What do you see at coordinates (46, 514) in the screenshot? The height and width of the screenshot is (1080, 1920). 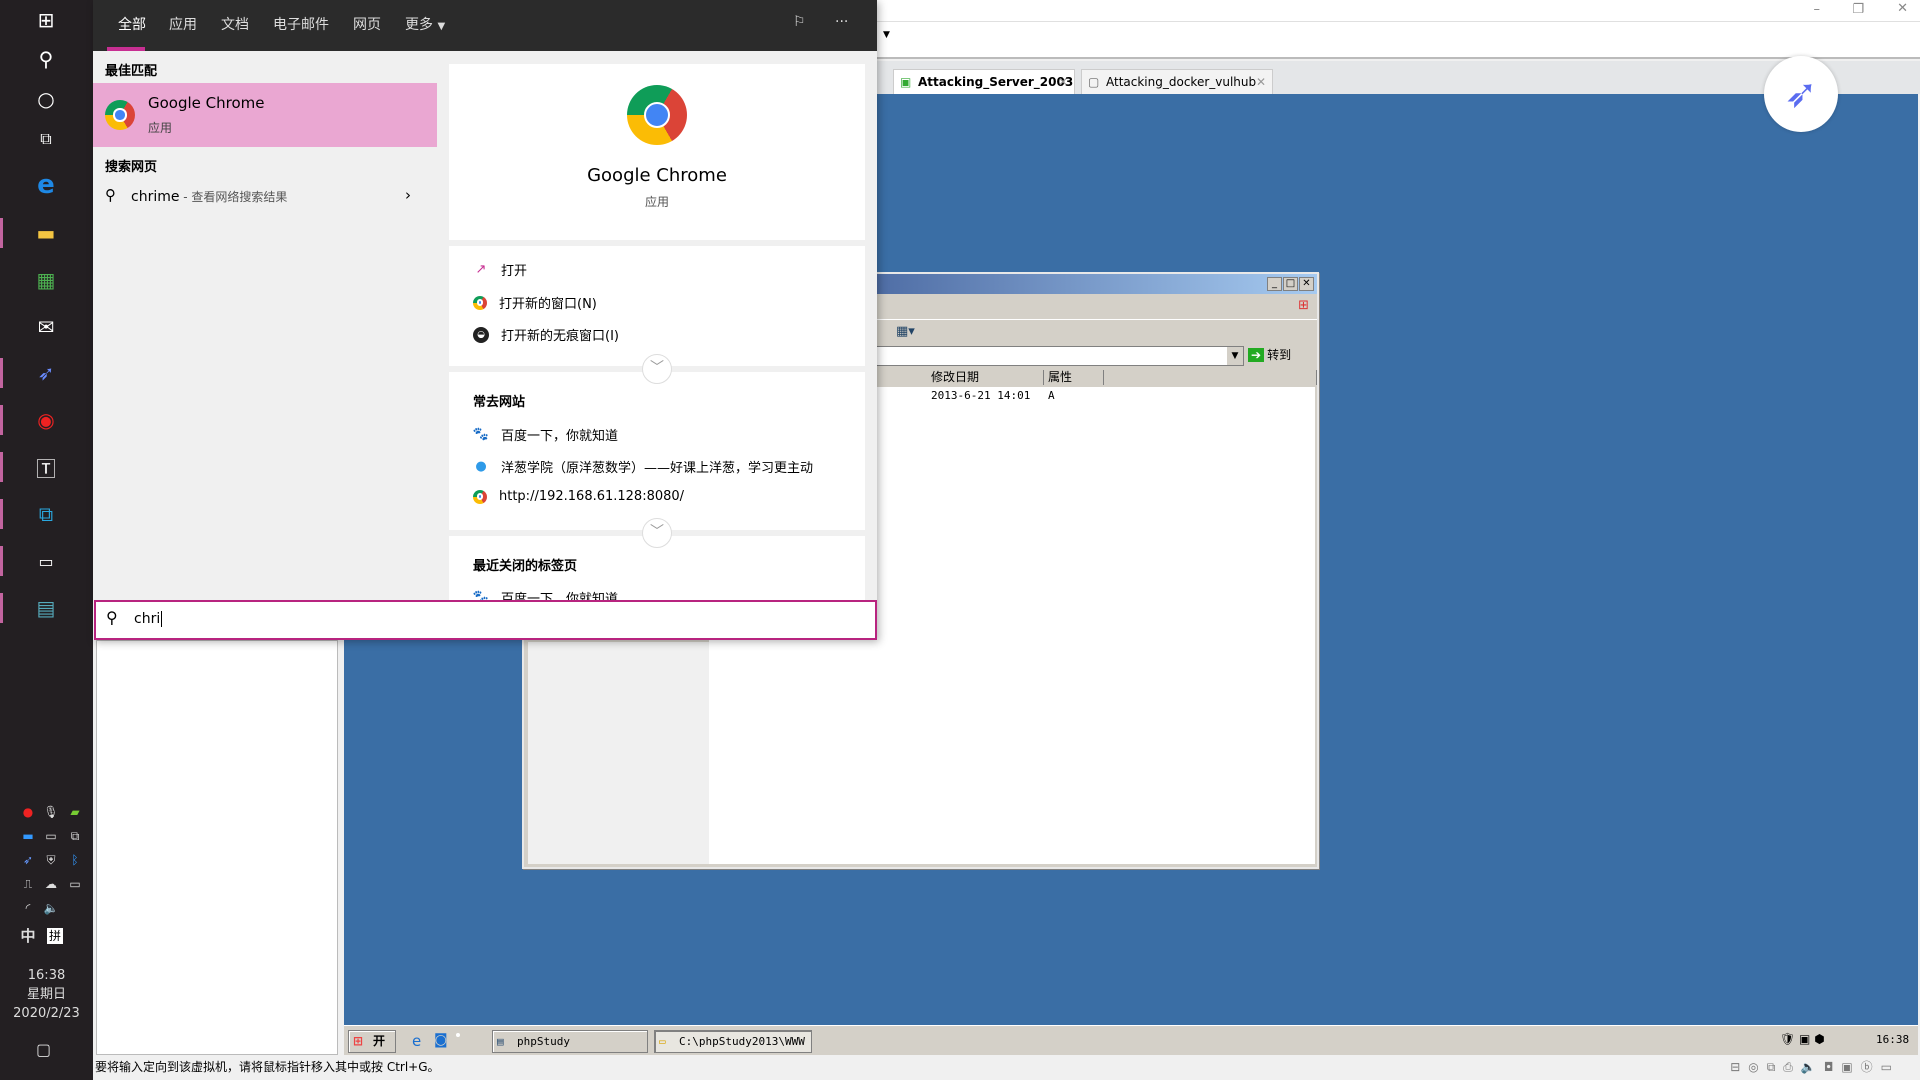 I see `vmware-icon: ⧉` at bounding box center [46, 514].